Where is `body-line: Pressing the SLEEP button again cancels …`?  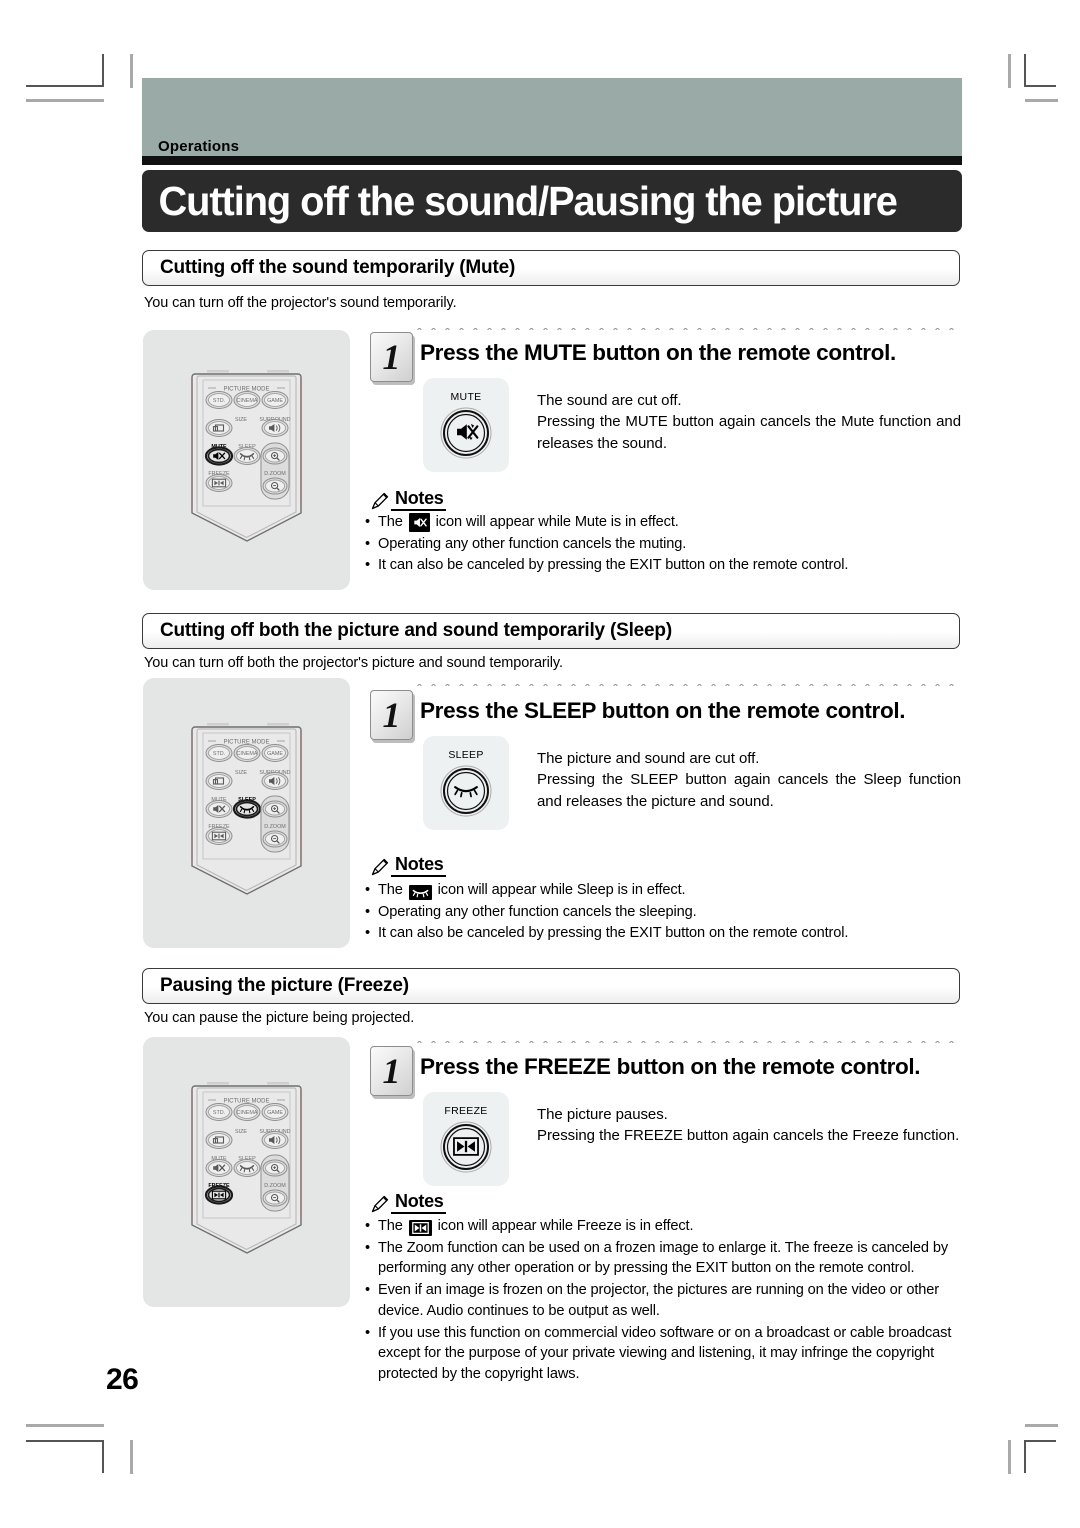 body-line: Pressing the SLEEP button again cancels … is located at coordinates (749, 790).